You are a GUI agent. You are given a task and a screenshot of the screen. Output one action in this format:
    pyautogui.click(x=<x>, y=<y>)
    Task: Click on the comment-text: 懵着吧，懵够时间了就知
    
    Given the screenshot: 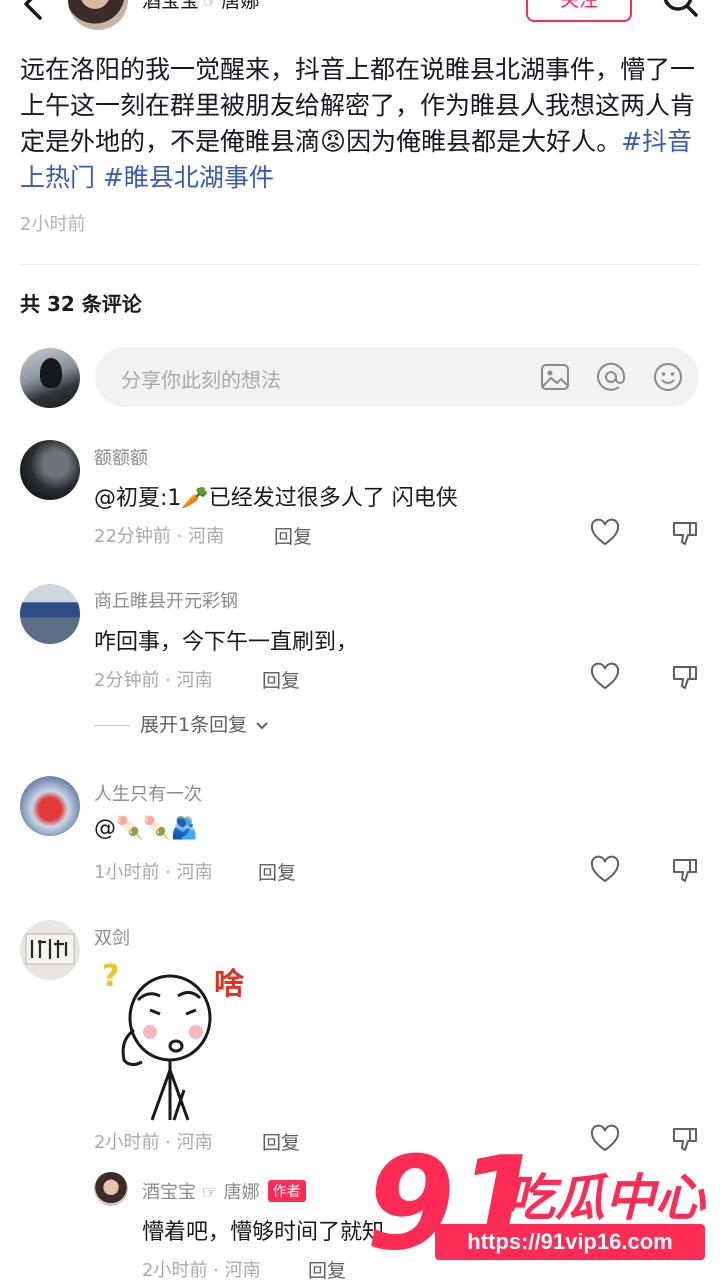 What is the action you would take?
    pyautogui.click(x=263, y=1232)
    